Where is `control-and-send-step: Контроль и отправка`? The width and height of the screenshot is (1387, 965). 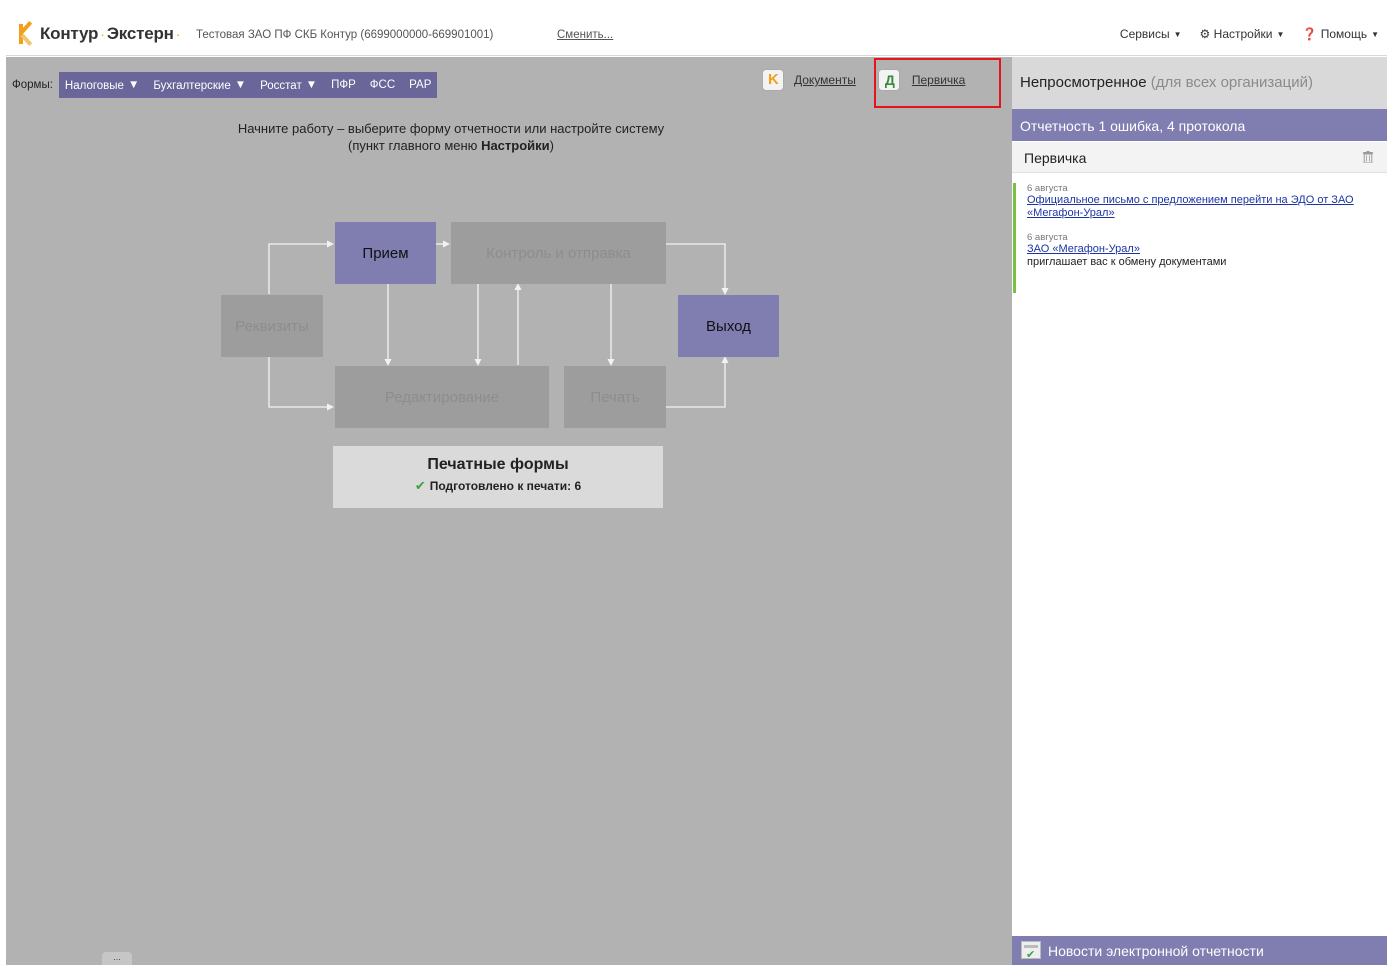 control-and-send-step: Контроль и отправка is located at coordinates (558, 253).